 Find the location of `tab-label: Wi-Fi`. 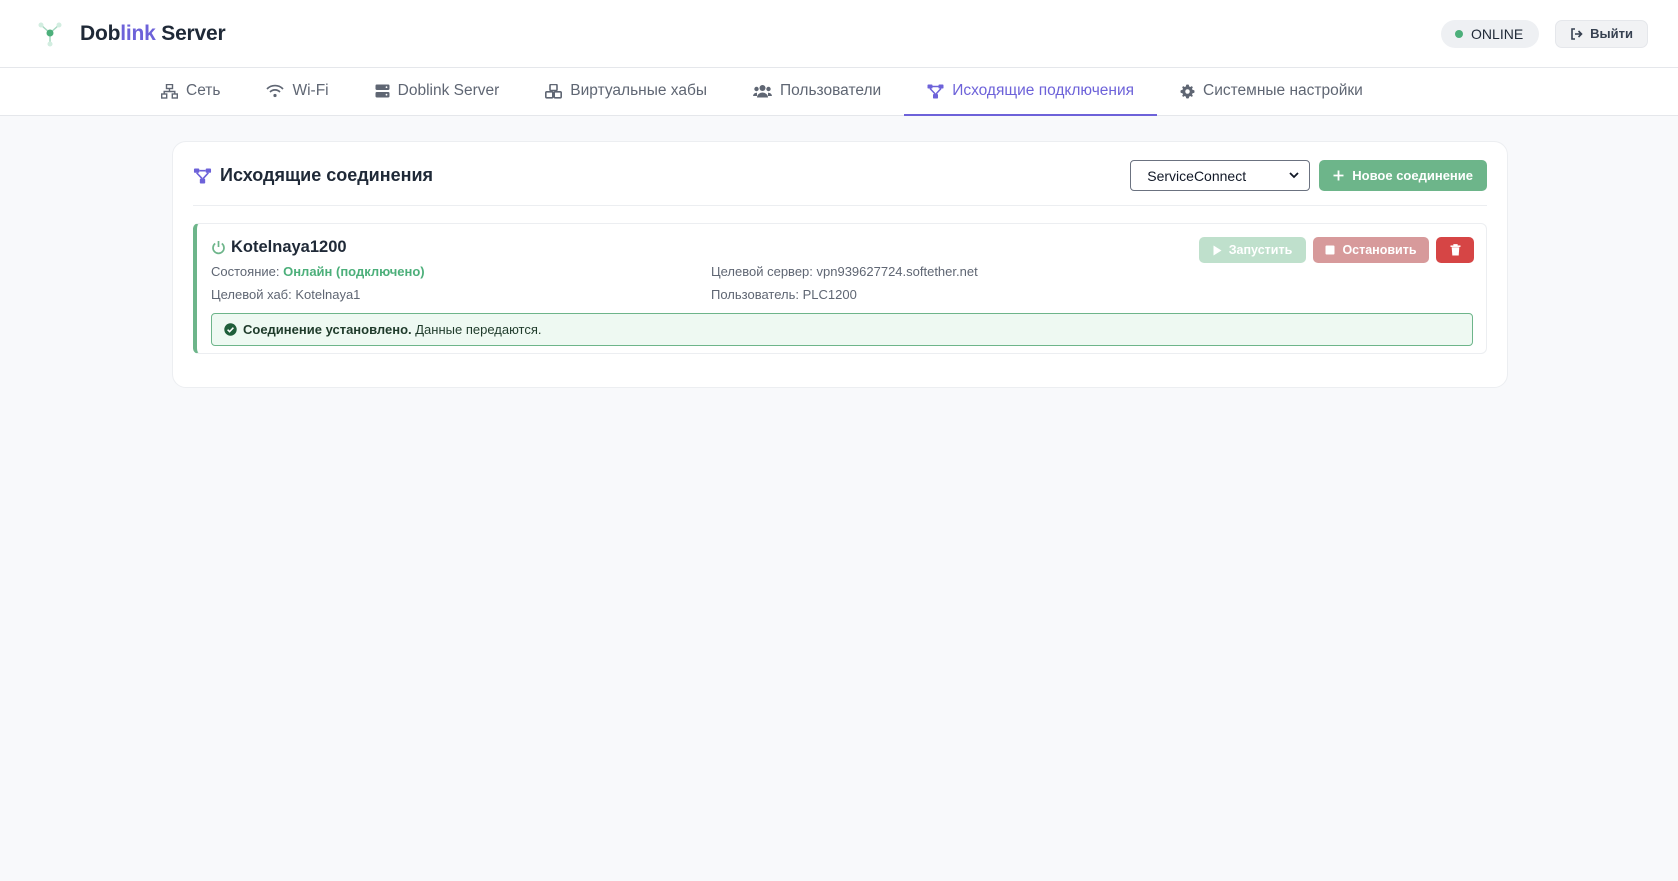

tab-label: Wi-Fi is located at coordinates (310, 90).